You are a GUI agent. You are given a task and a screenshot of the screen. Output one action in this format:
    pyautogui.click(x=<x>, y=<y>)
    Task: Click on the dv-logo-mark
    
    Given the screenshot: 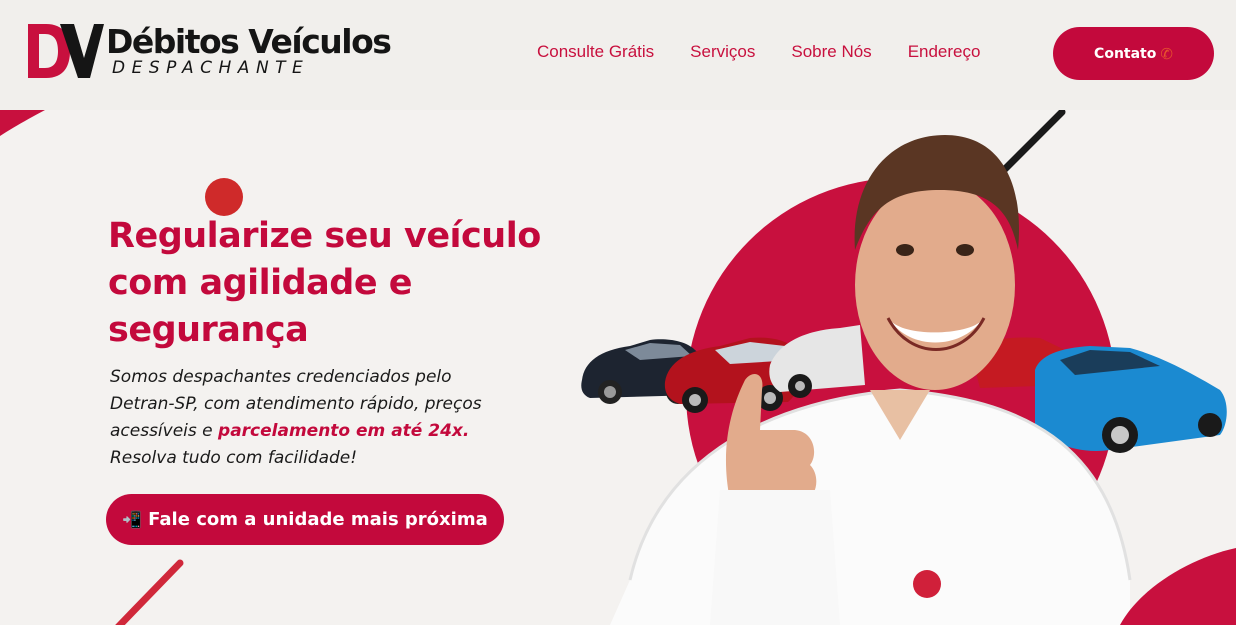 What is the action you would take?
    pyautogui.click(x=66, y=51)
    